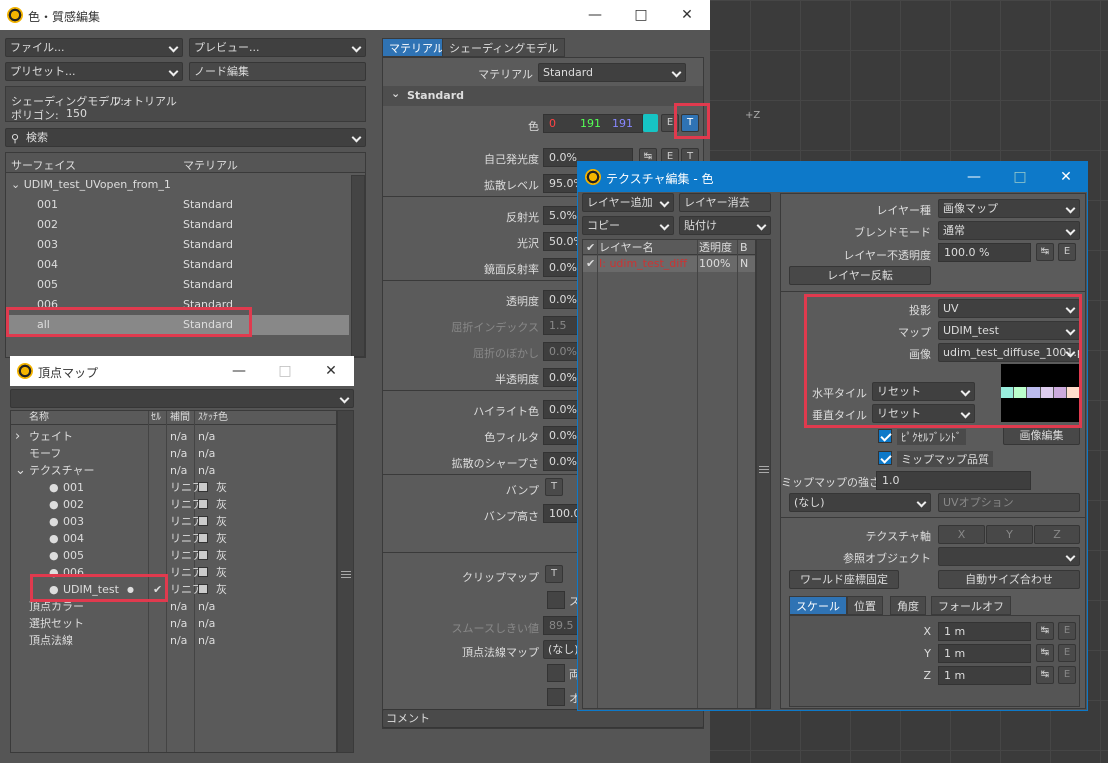 This screenshot has height=763, width=1108. What do you see at coordinates (953, 480) in the screenshot?
I see `mipmap-strength-field: 1.0` at bounding box center [953, 480].